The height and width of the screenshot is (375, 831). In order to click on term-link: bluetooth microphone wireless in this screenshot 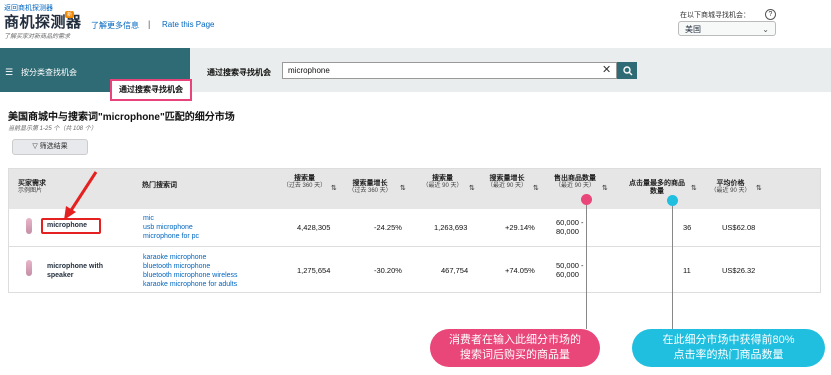, I will do `click(190, 275)`.